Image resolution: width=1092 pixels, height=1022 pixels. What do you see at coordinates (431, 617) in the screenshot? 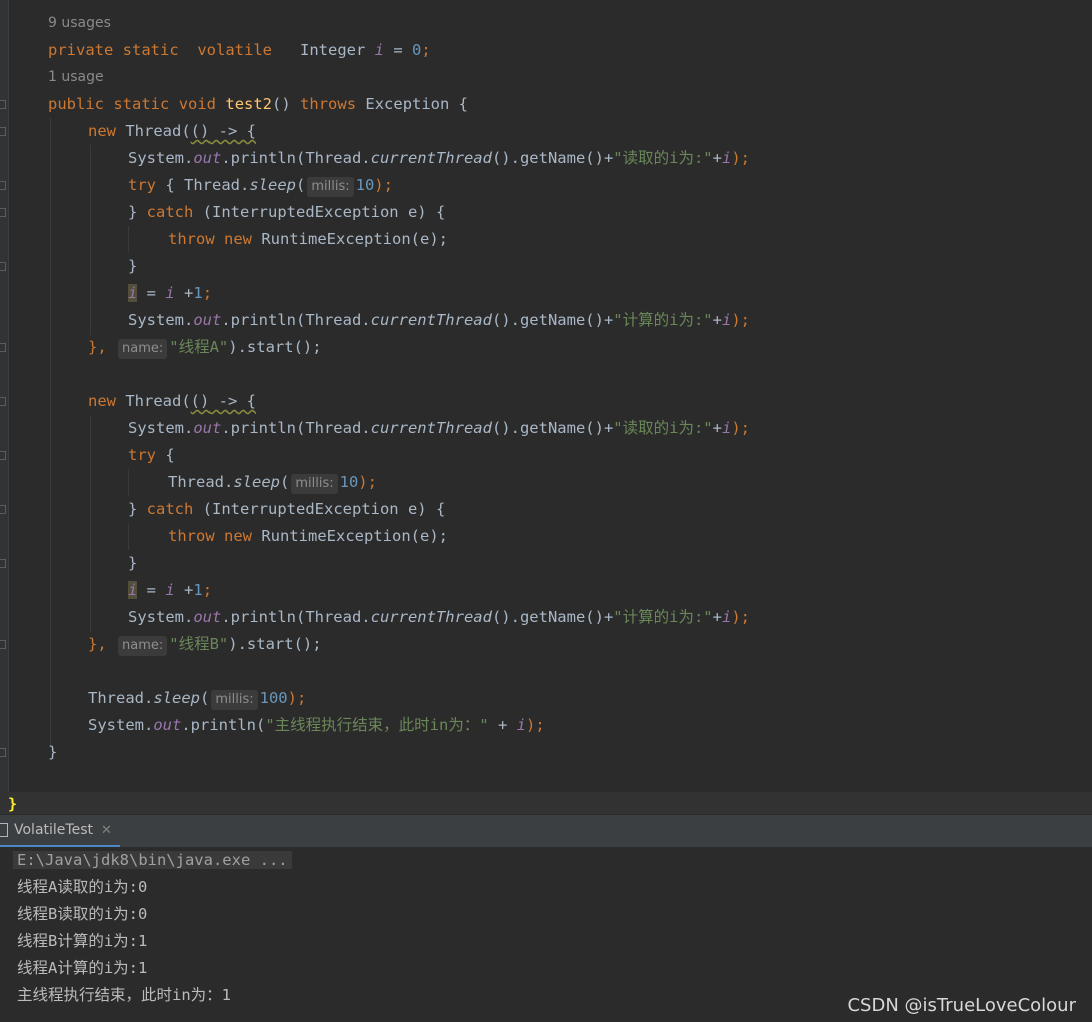
I see `static-method: currentThread` at bounding box center [431, 617].